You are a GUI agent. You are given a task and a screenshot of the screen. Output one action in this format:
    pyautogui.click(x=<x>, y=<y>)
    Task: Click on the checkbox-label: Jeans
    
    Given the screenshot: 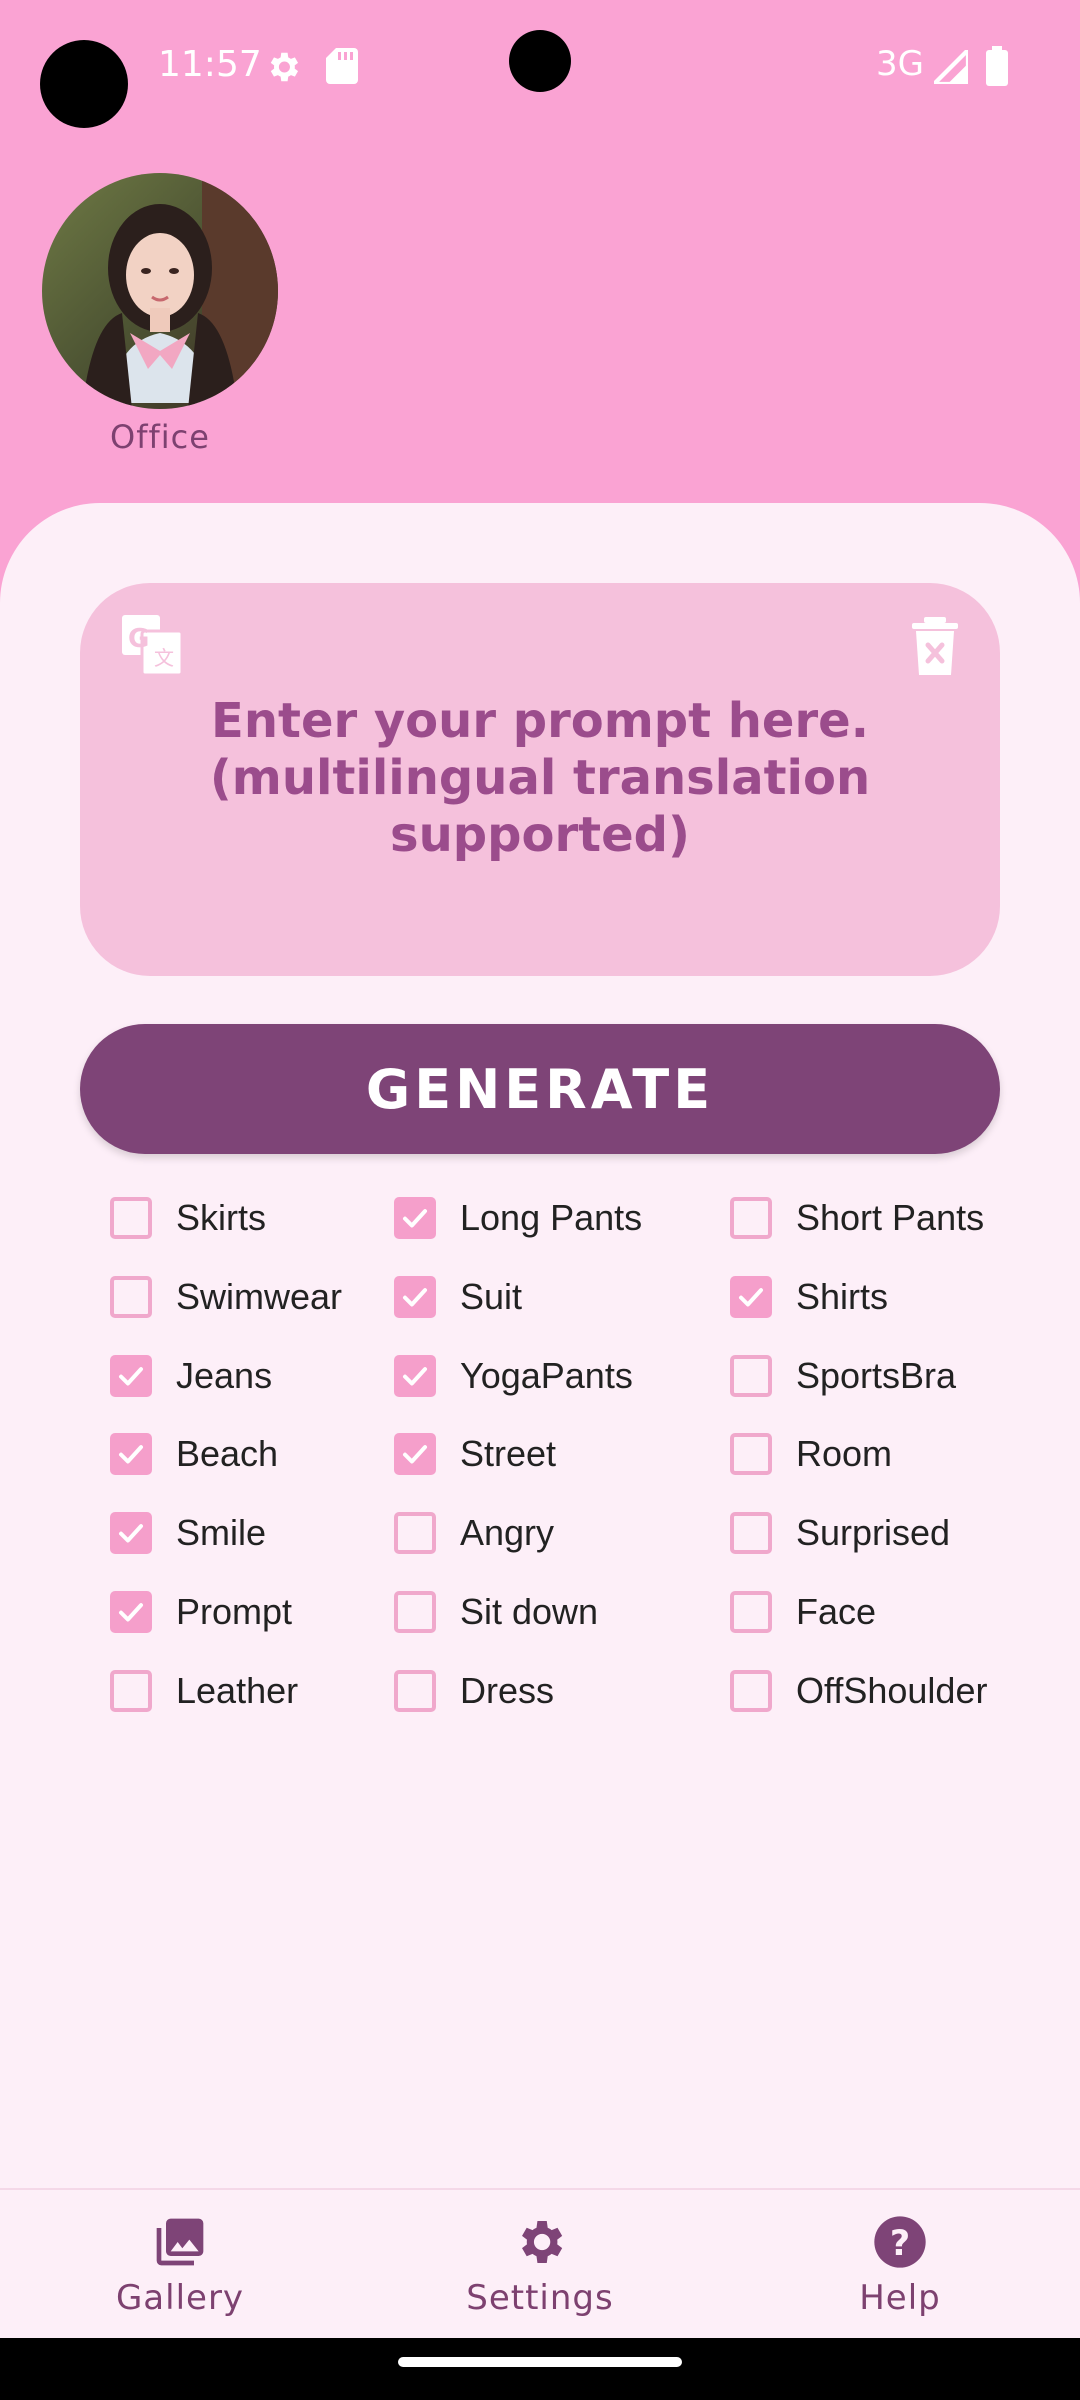 What is the action you would take?
    pyautogui.click(x=224, y=1375)
    